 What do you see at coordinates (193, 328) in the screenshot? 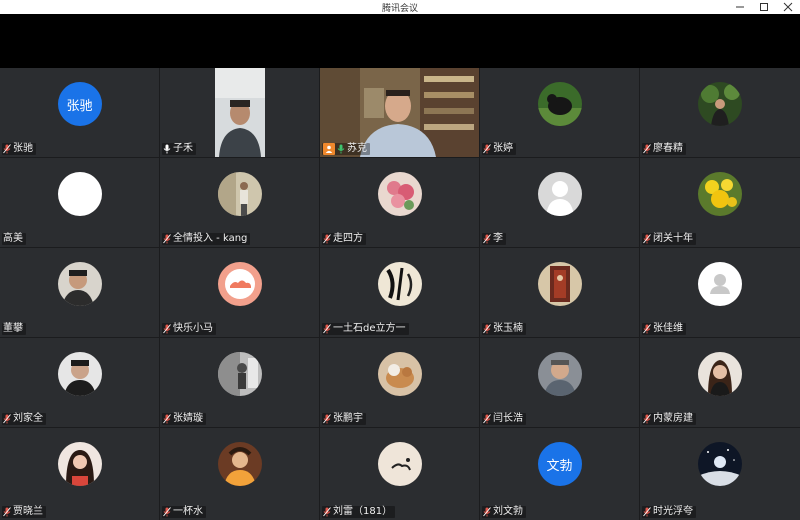
I see `participant-name: 快乐小马` at bounding box center [193, 328].